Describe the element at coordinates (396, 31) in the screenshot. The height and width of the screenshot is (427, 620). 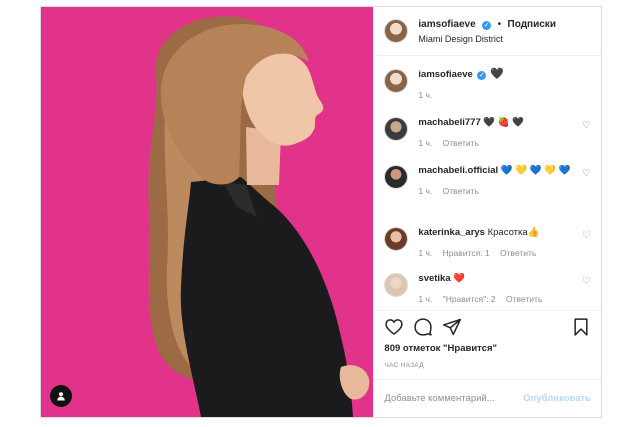
I see `author-avatar` at that location.